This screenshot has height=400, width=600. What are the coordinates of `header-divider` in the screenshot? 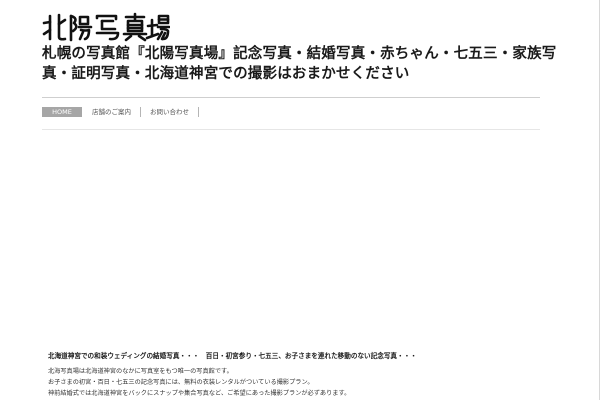 It's located at (291, 97).